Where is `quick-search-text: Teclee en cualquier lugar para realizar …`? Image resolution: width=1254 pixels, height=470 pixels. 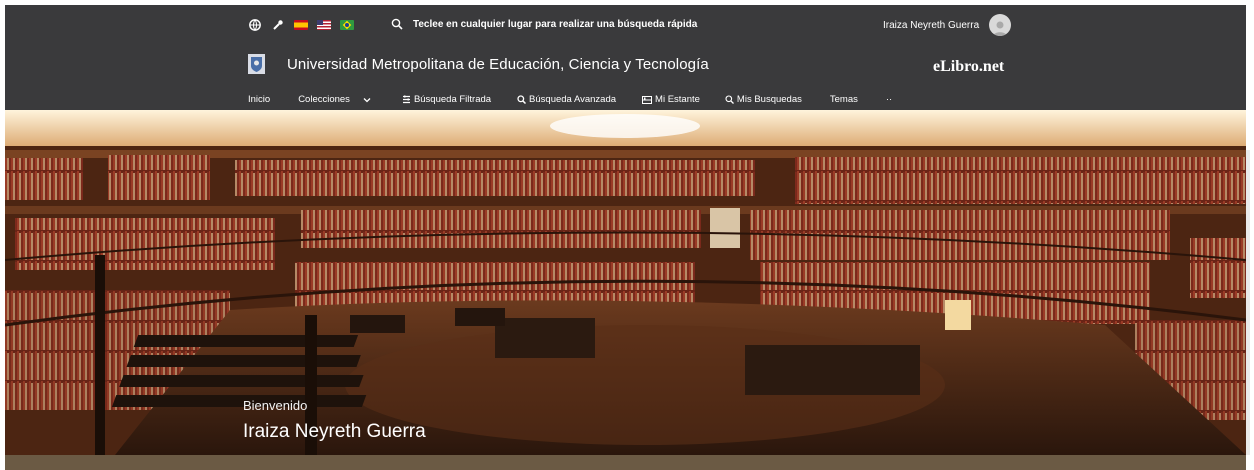 quick-search-text: Teclee en cualquier lugar para realizar … is located at coordinates (555, 24).